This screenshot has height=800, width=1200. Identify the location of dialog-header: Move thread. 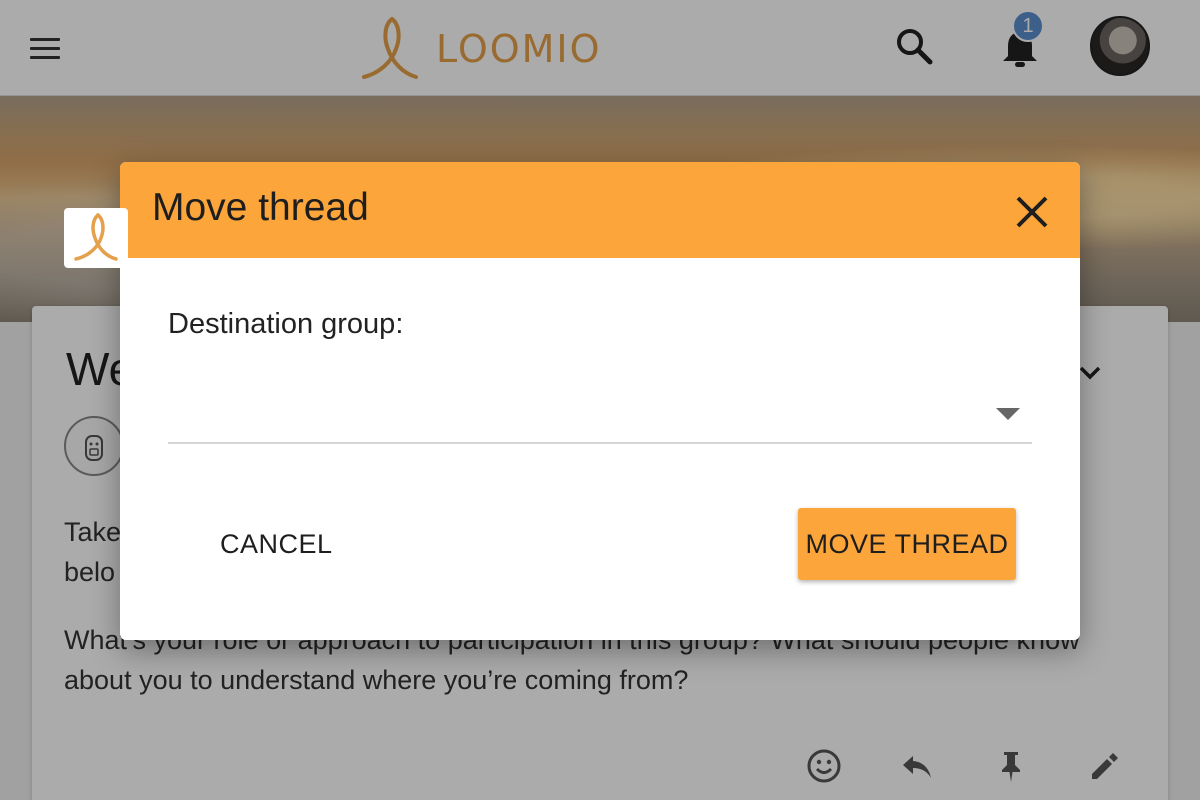
(600, 210).